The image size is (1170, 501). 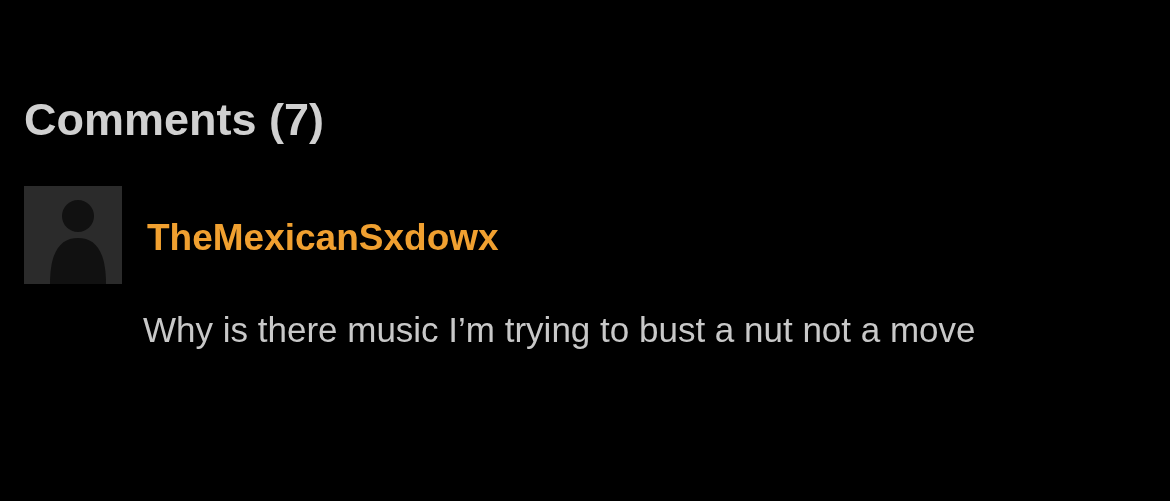 I want to click on comments-heading: Comments (7), so click(x=174, y=120).